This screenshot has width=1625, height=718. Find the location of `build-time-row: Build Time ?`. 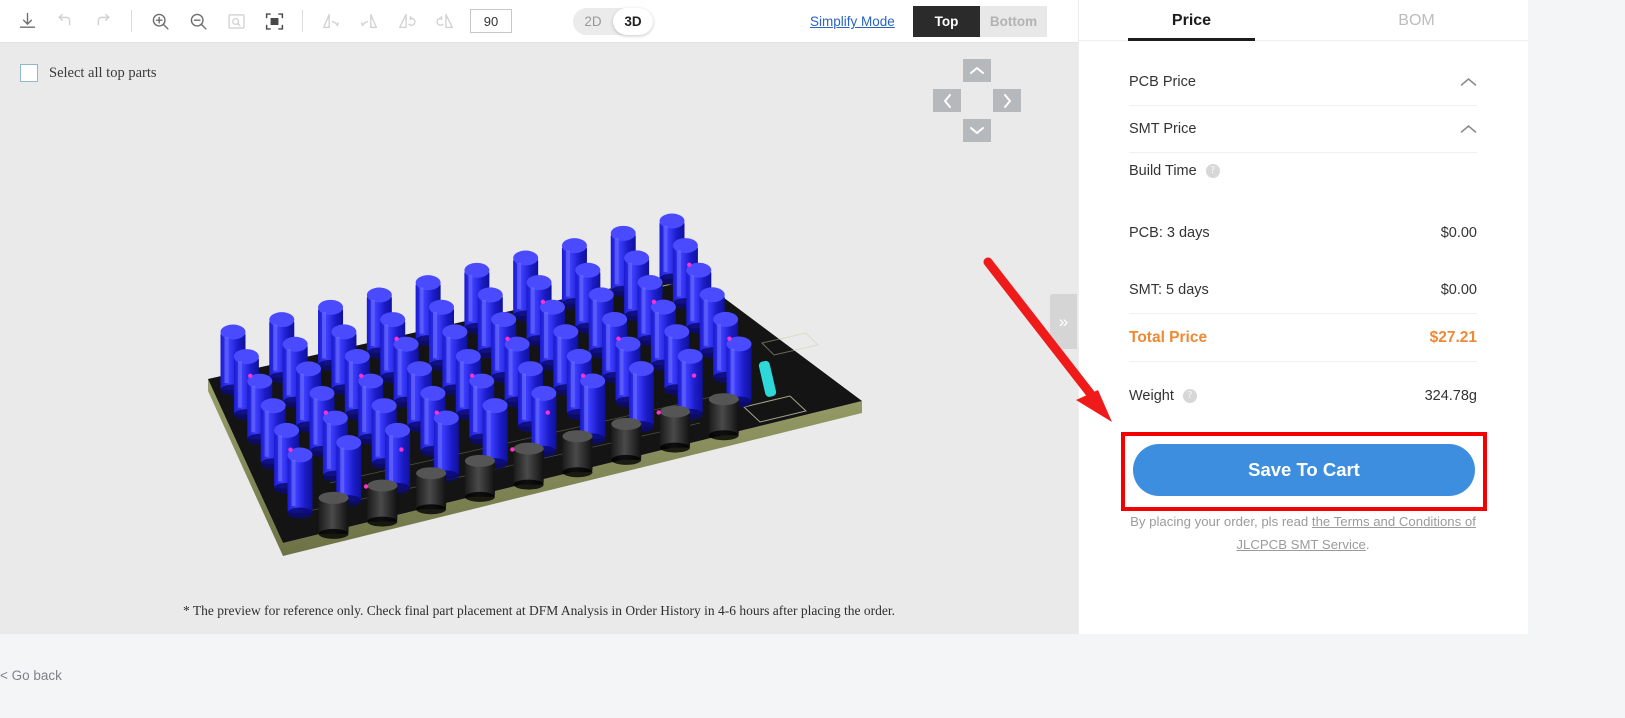

build-time-row: Build Time ? is located at coordinates (1174, 171).